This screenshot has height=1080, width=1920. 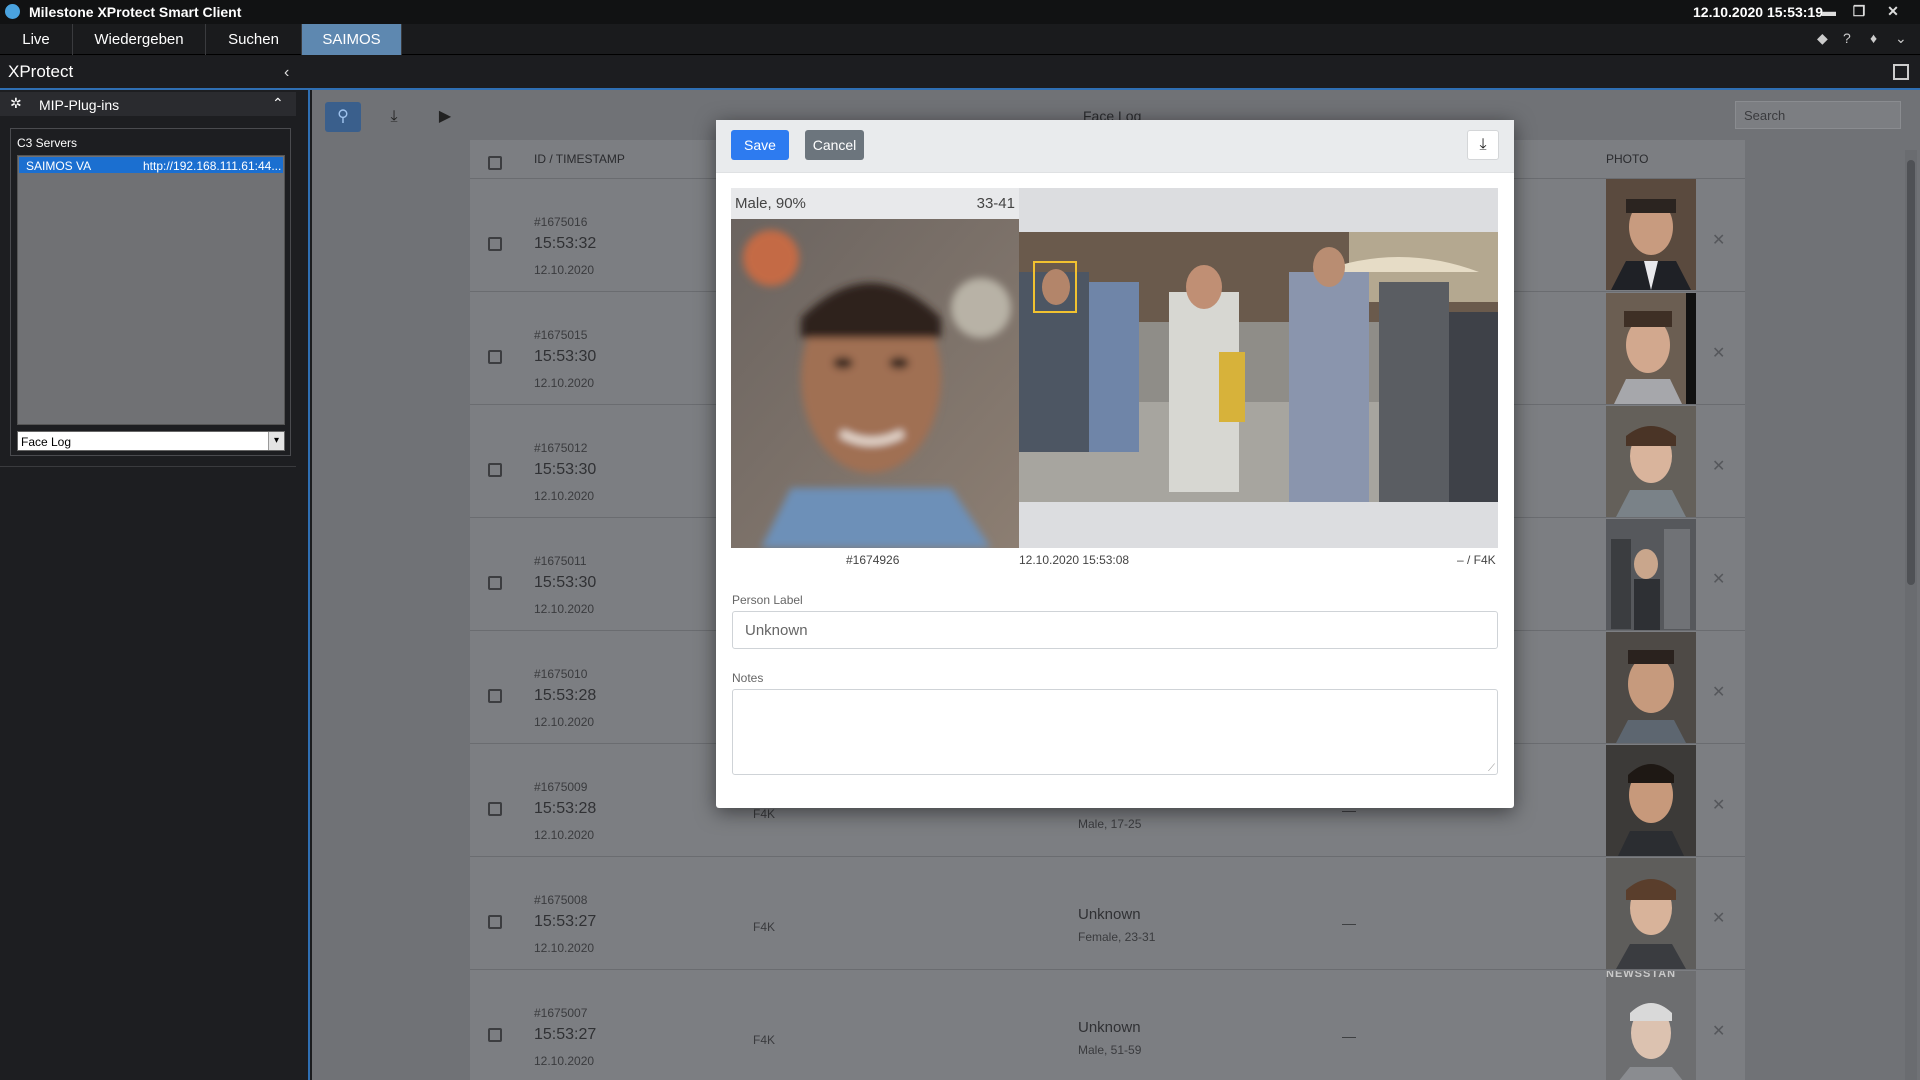 What do you see at coordinates (1258, 367) in the screenshot?
I see `scene-snapshot` at bounding box center [1258, 367].